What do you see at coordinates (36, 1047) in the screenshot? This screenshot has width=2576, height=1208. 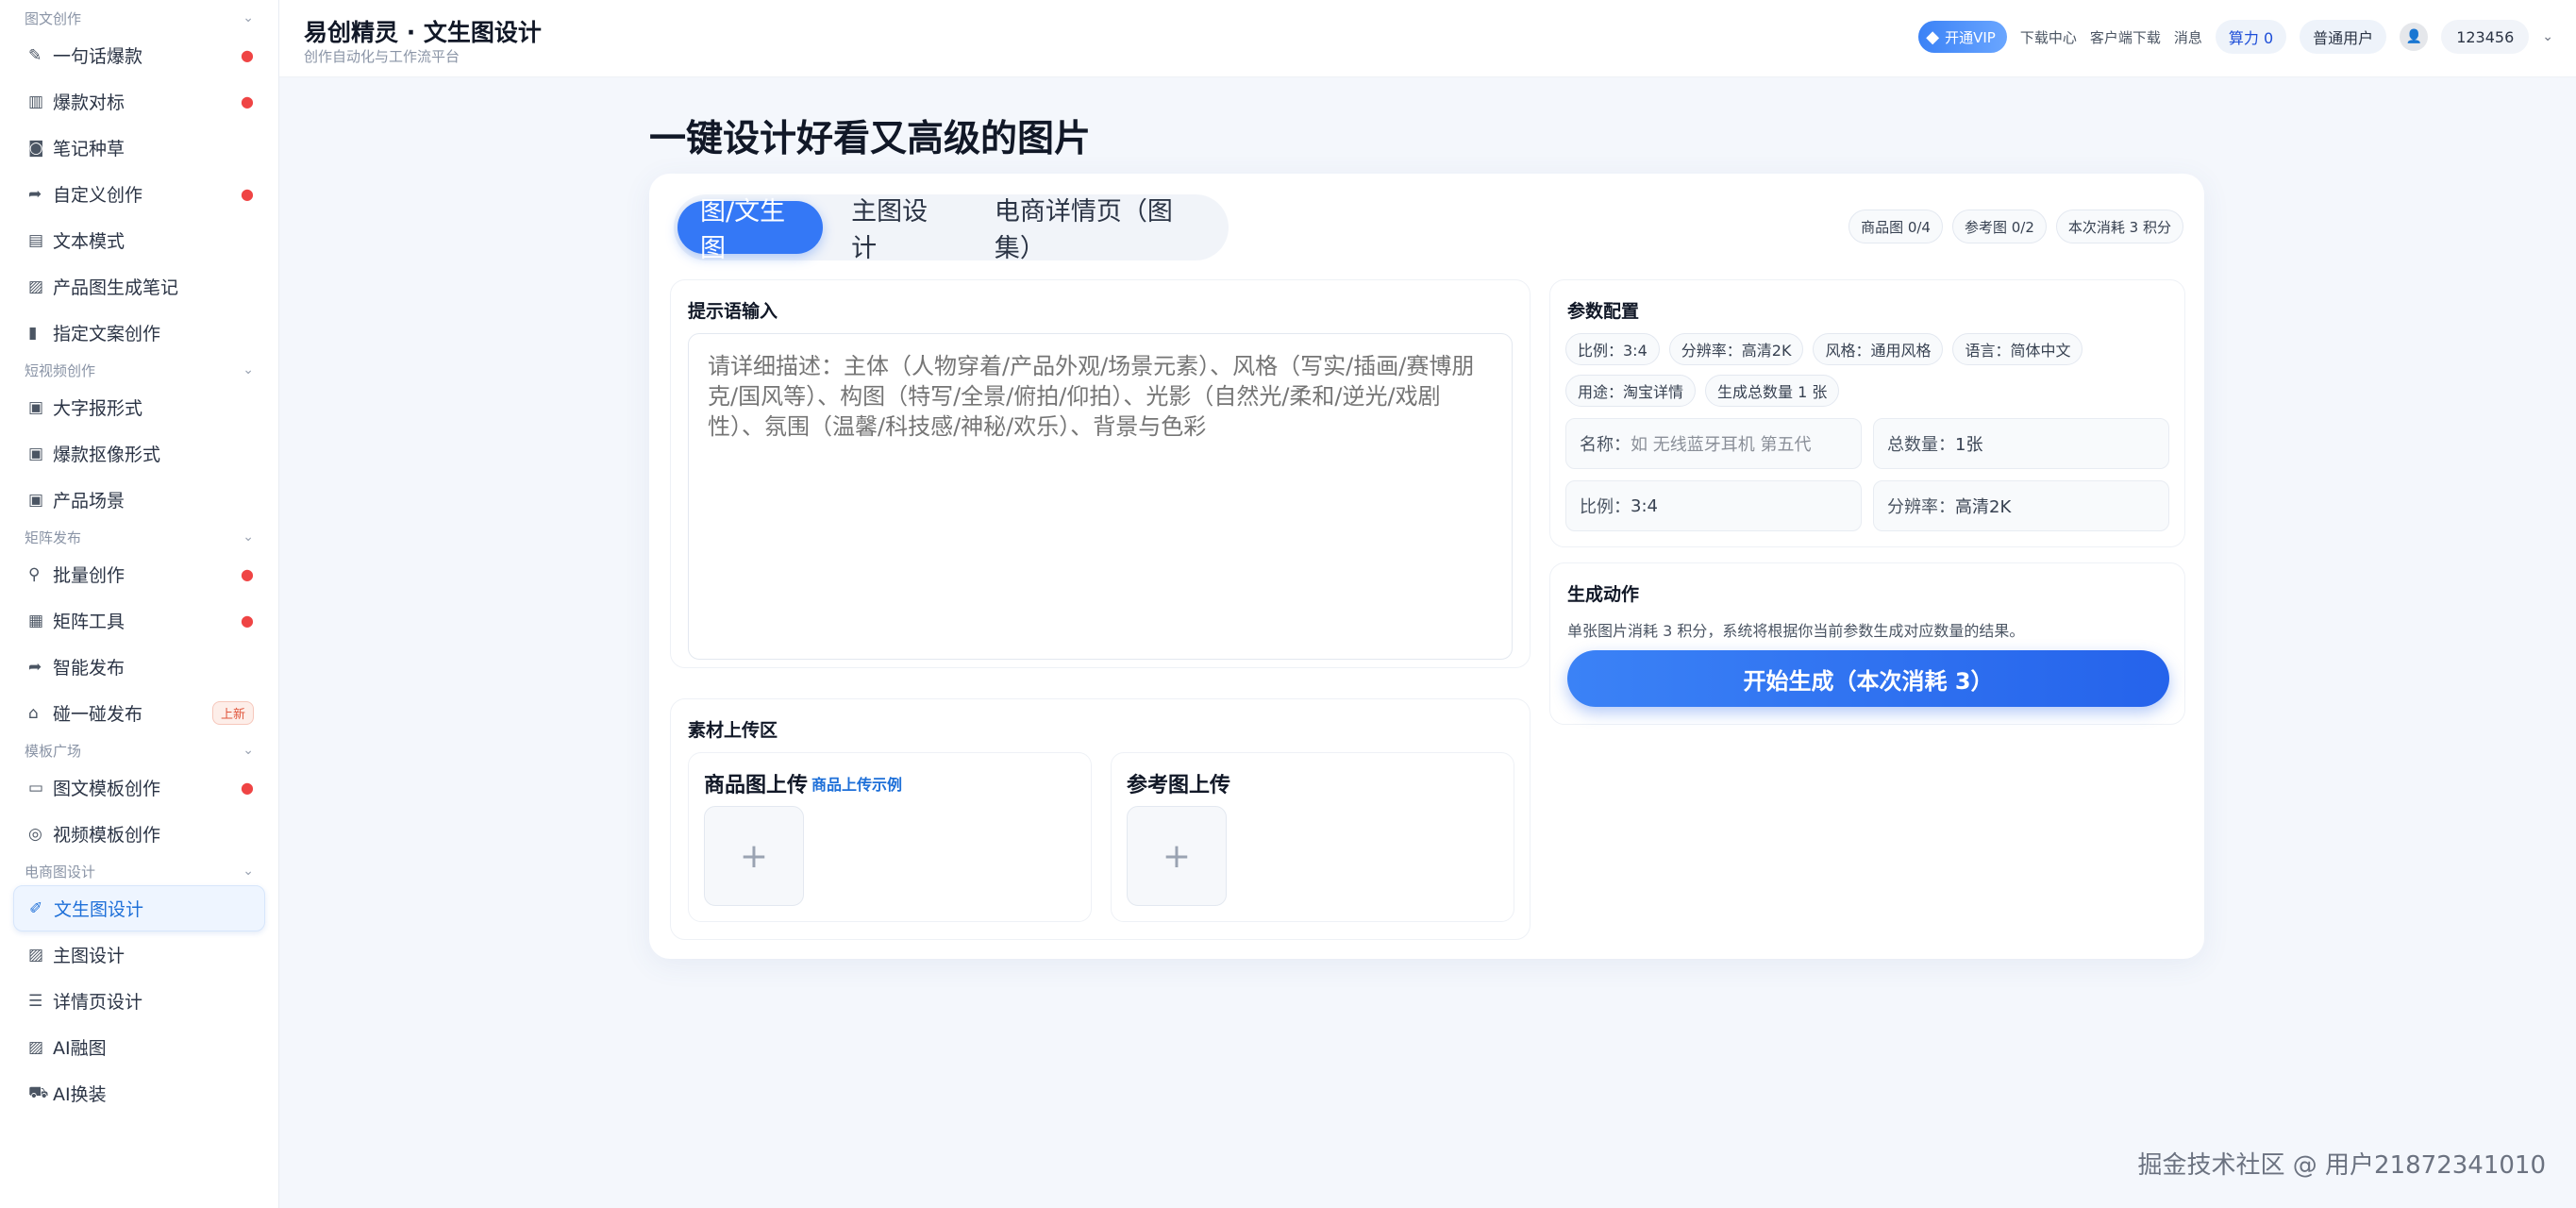 I see `image-icon: ▨` at bounding box center [36, 1047].